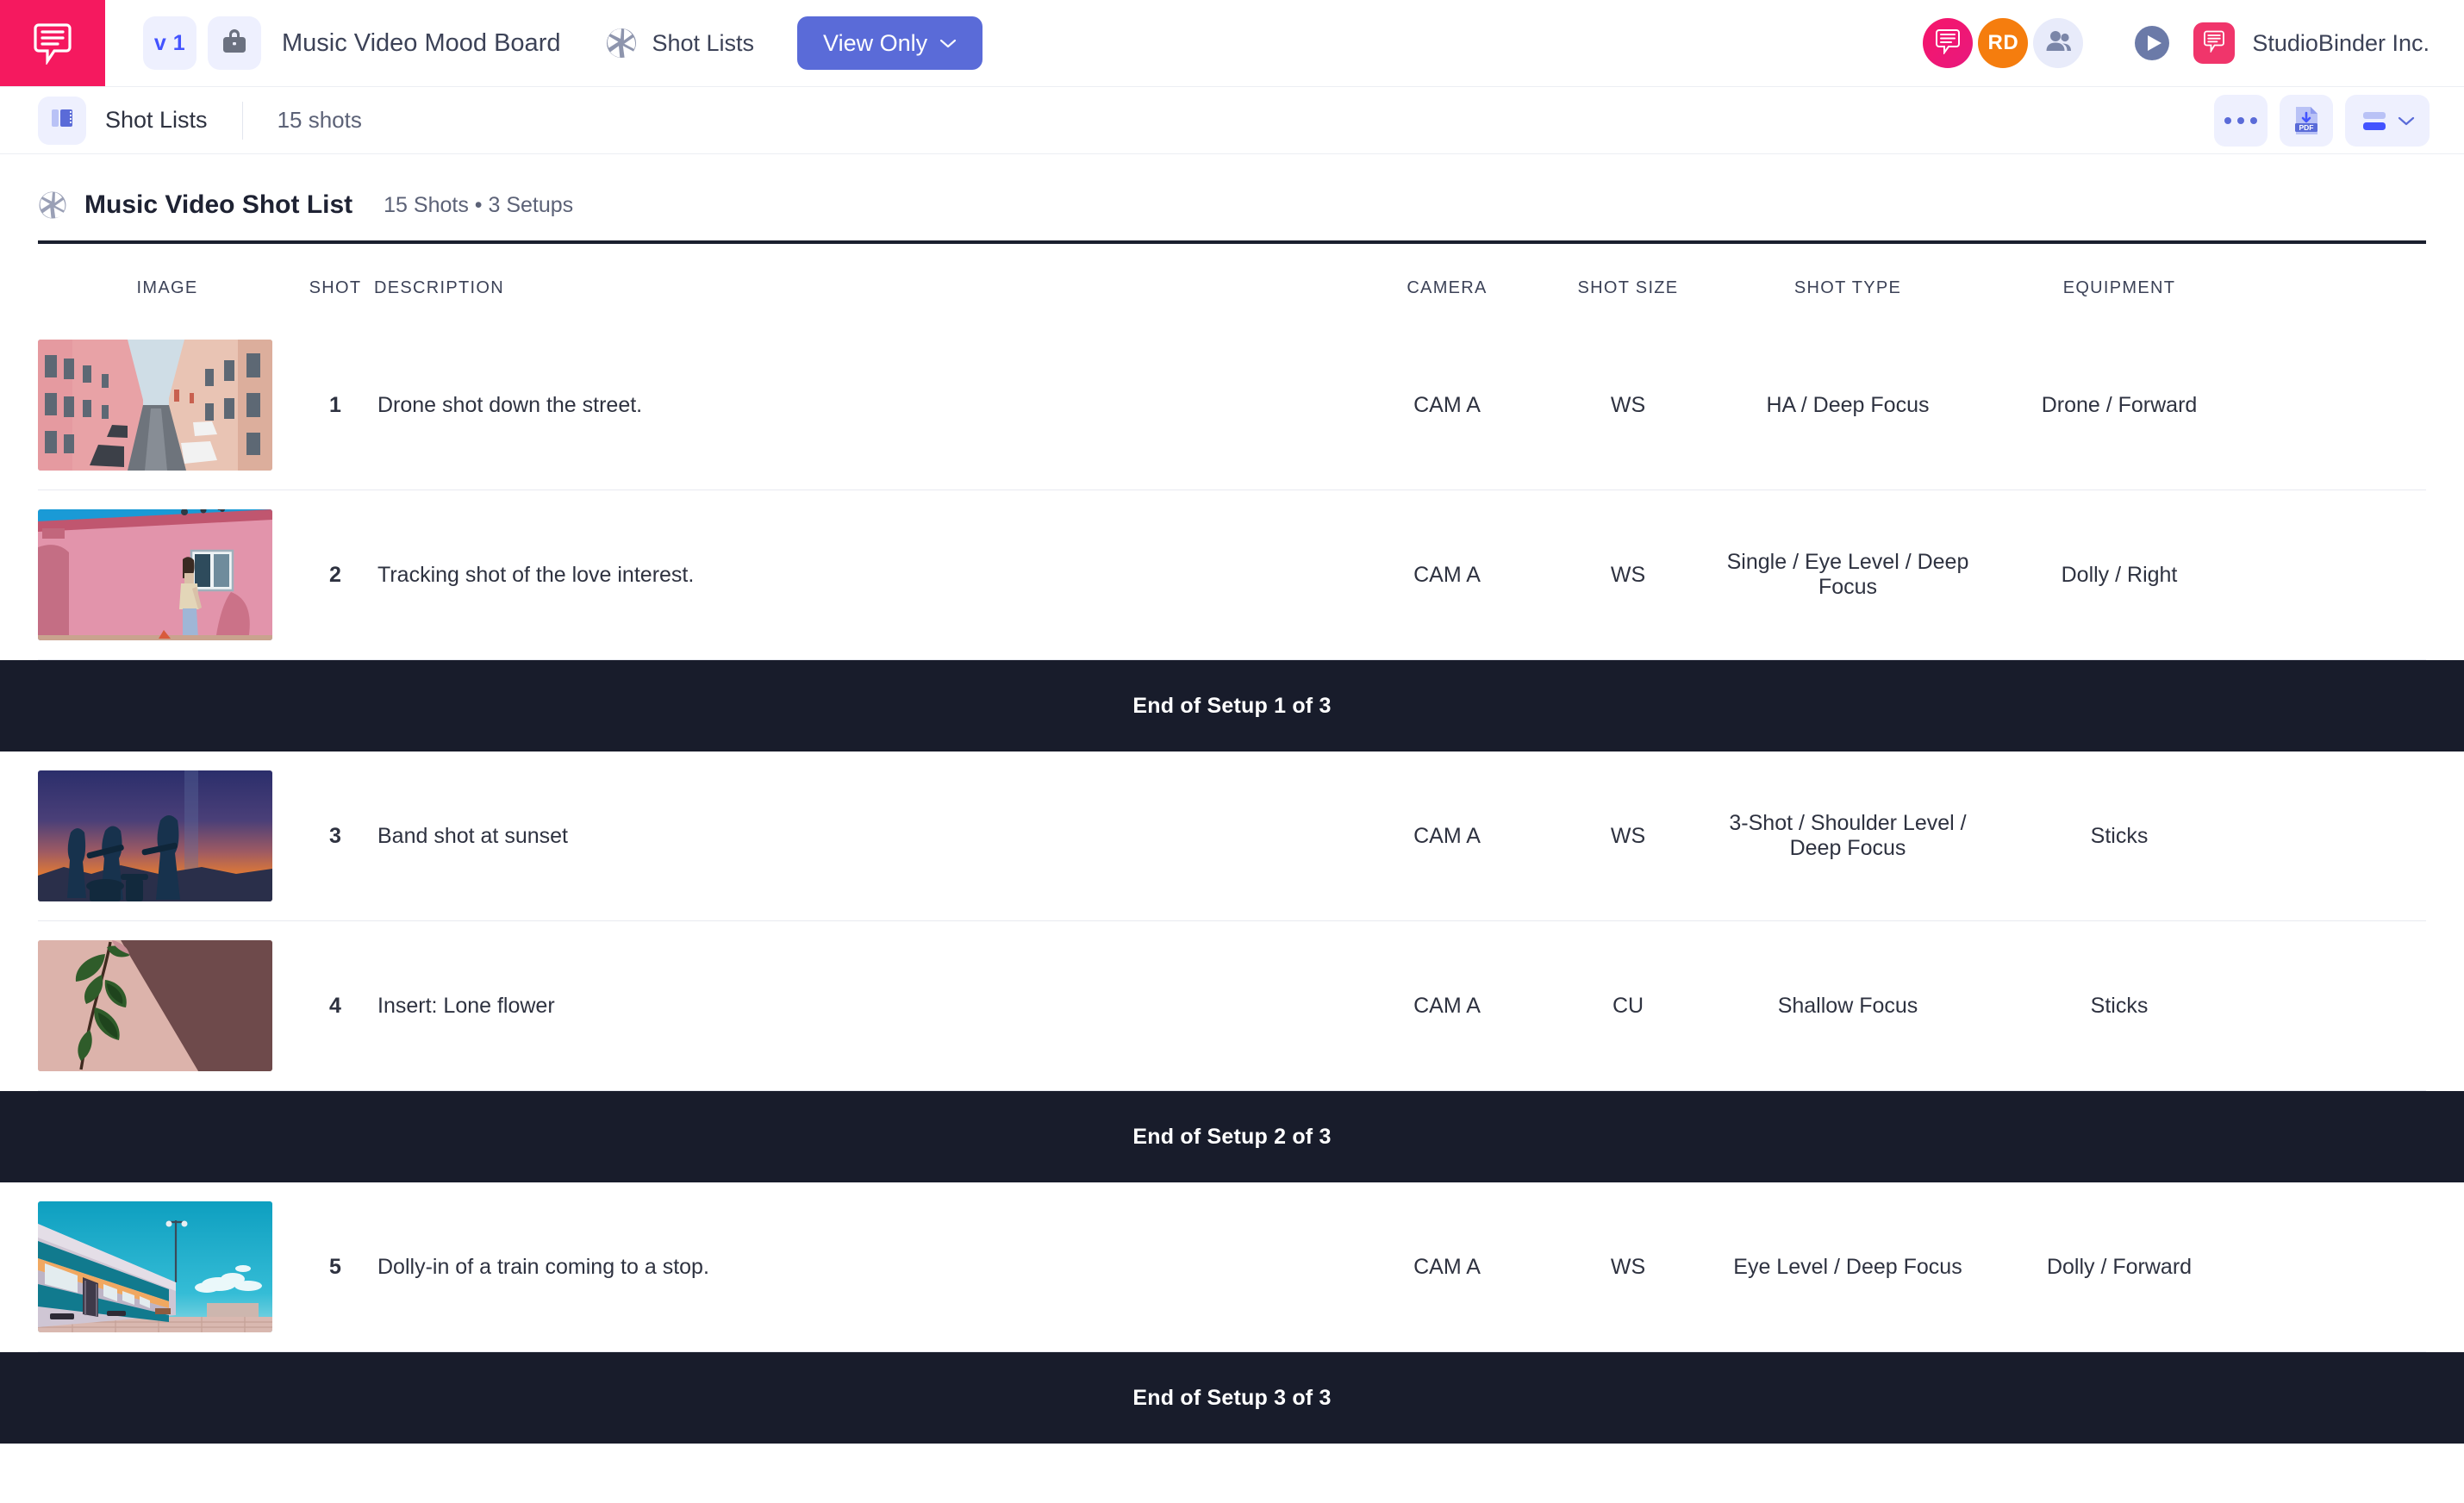 This screenshot has width=2464, height=1503. What do you see at coordinates (1628, 1005) in the screenshot?
I see `shot-size: CU` at bounding box center [1628, 1005].